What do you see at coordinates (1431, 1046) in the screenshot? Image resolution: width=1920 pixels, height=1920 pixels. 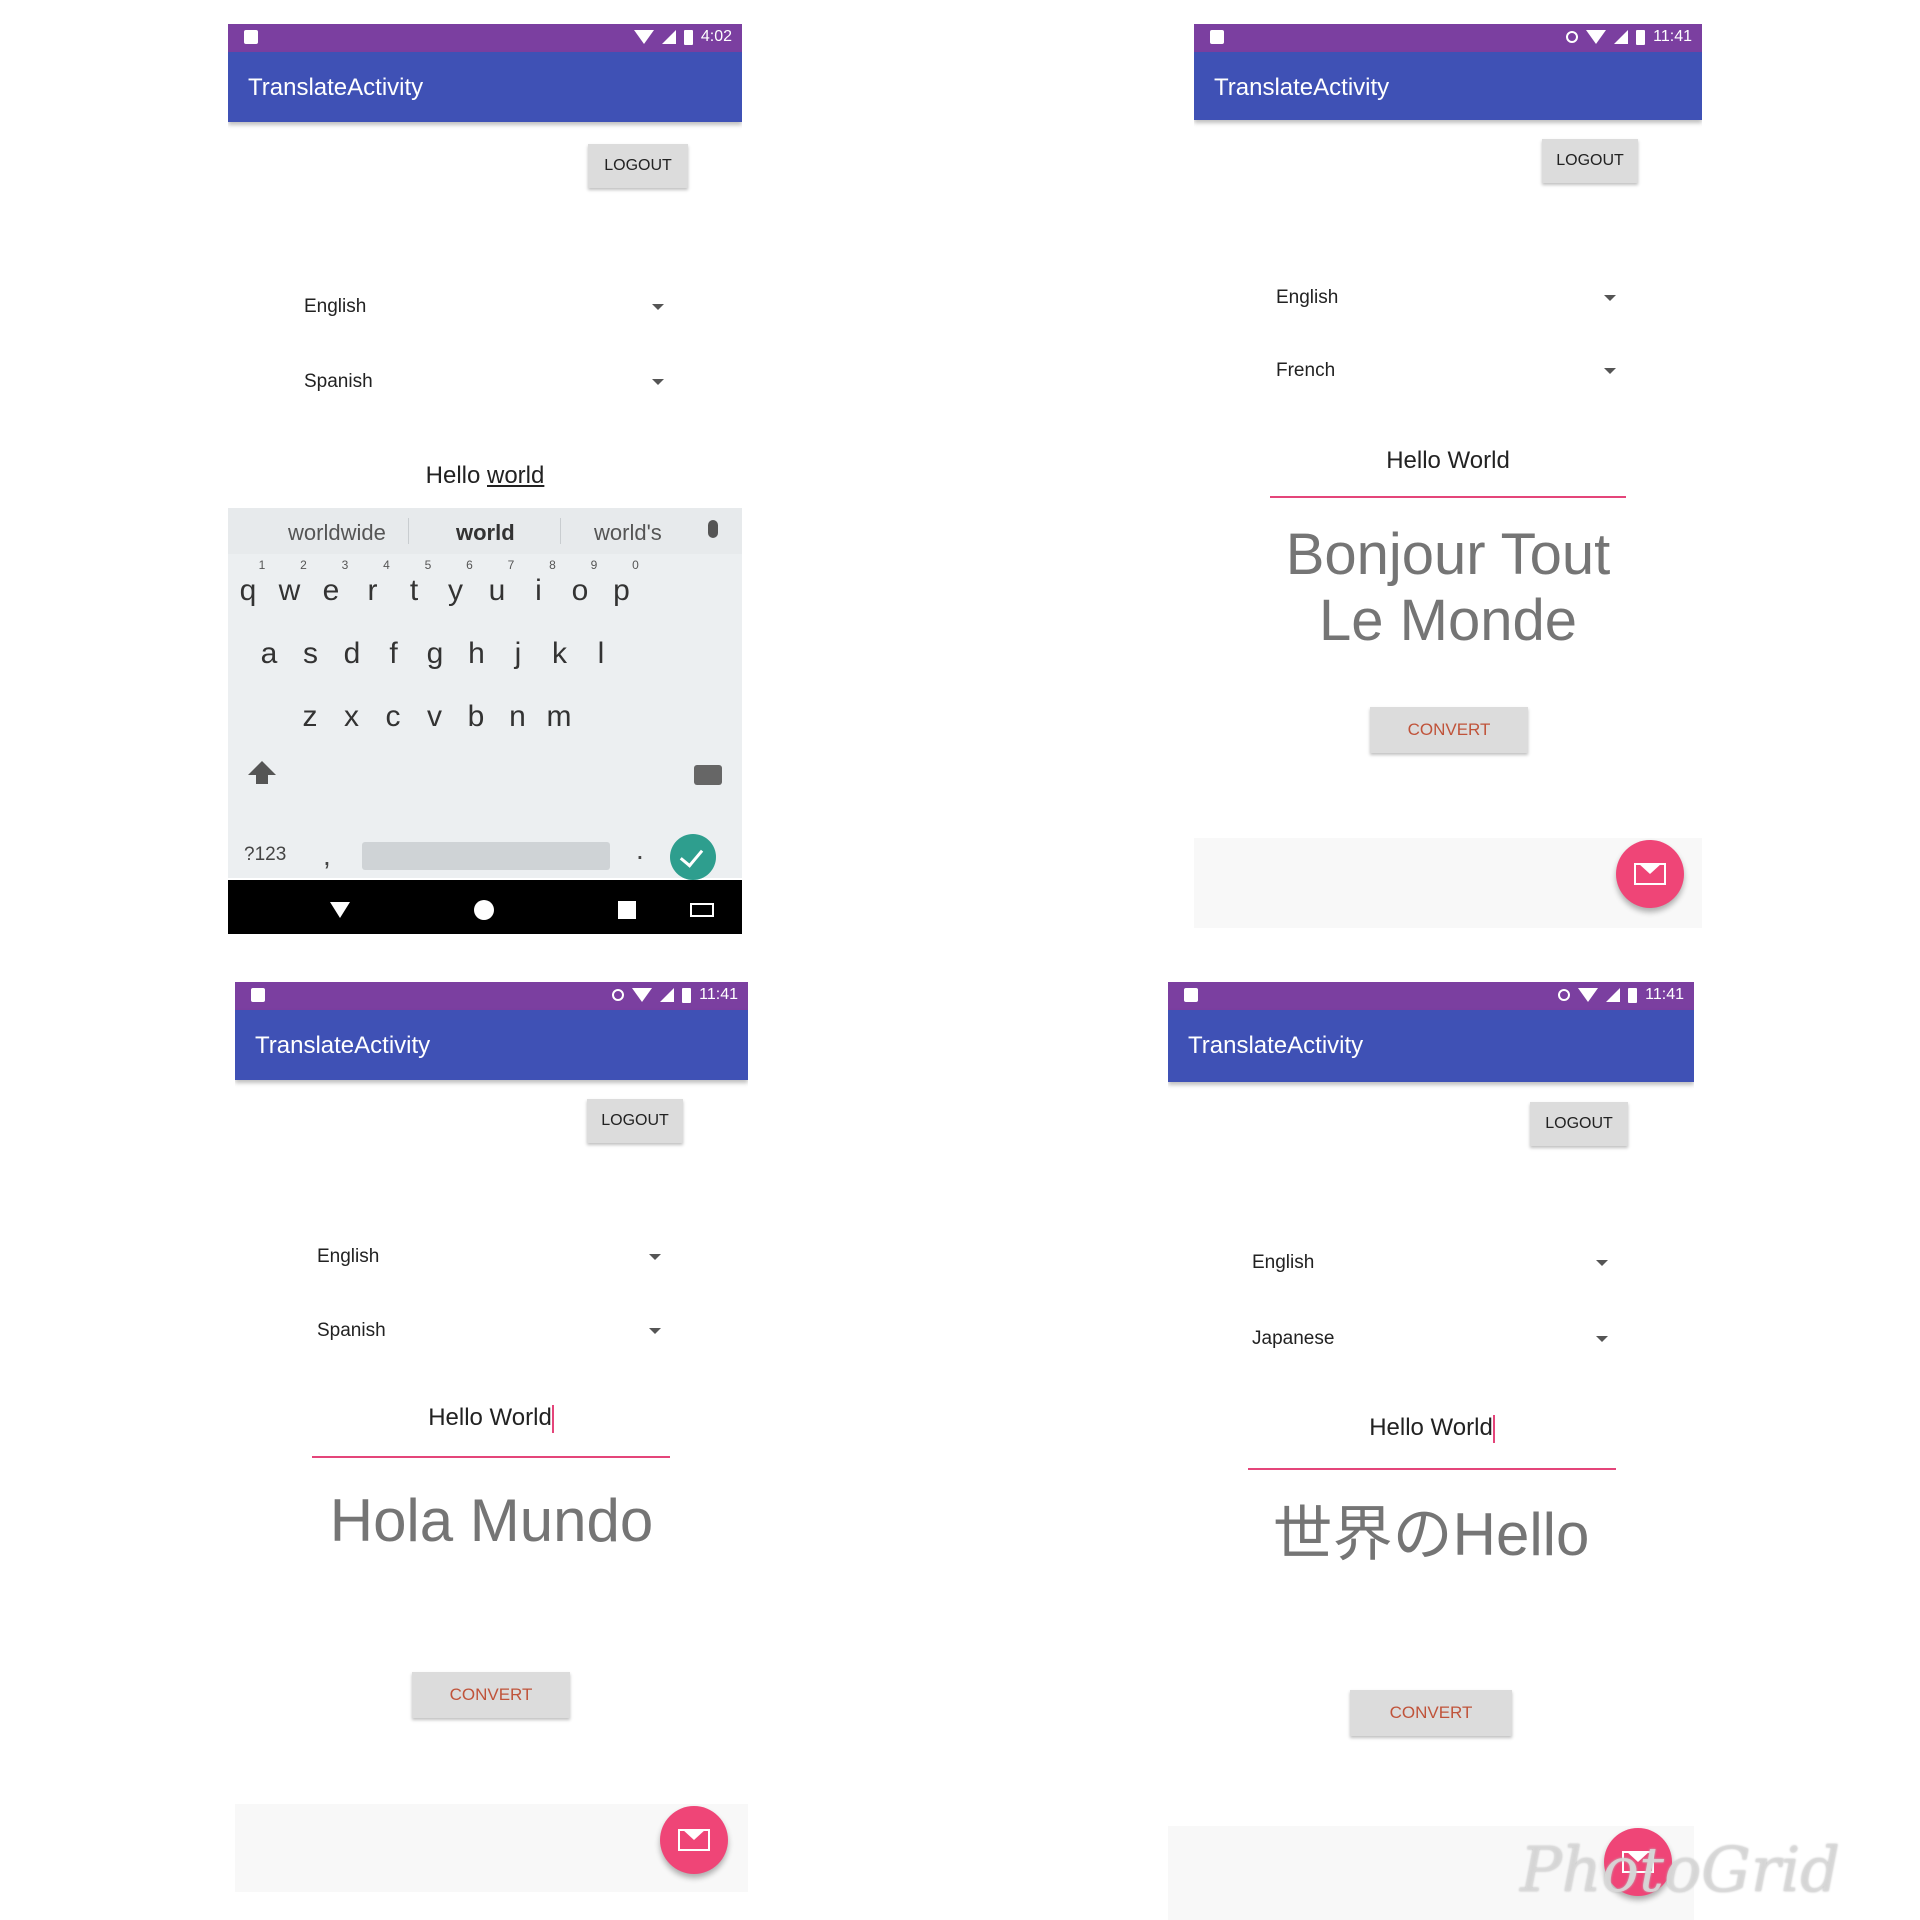 I see `app-bar: TranslateActivity` at bounding box center [1431, 1046].